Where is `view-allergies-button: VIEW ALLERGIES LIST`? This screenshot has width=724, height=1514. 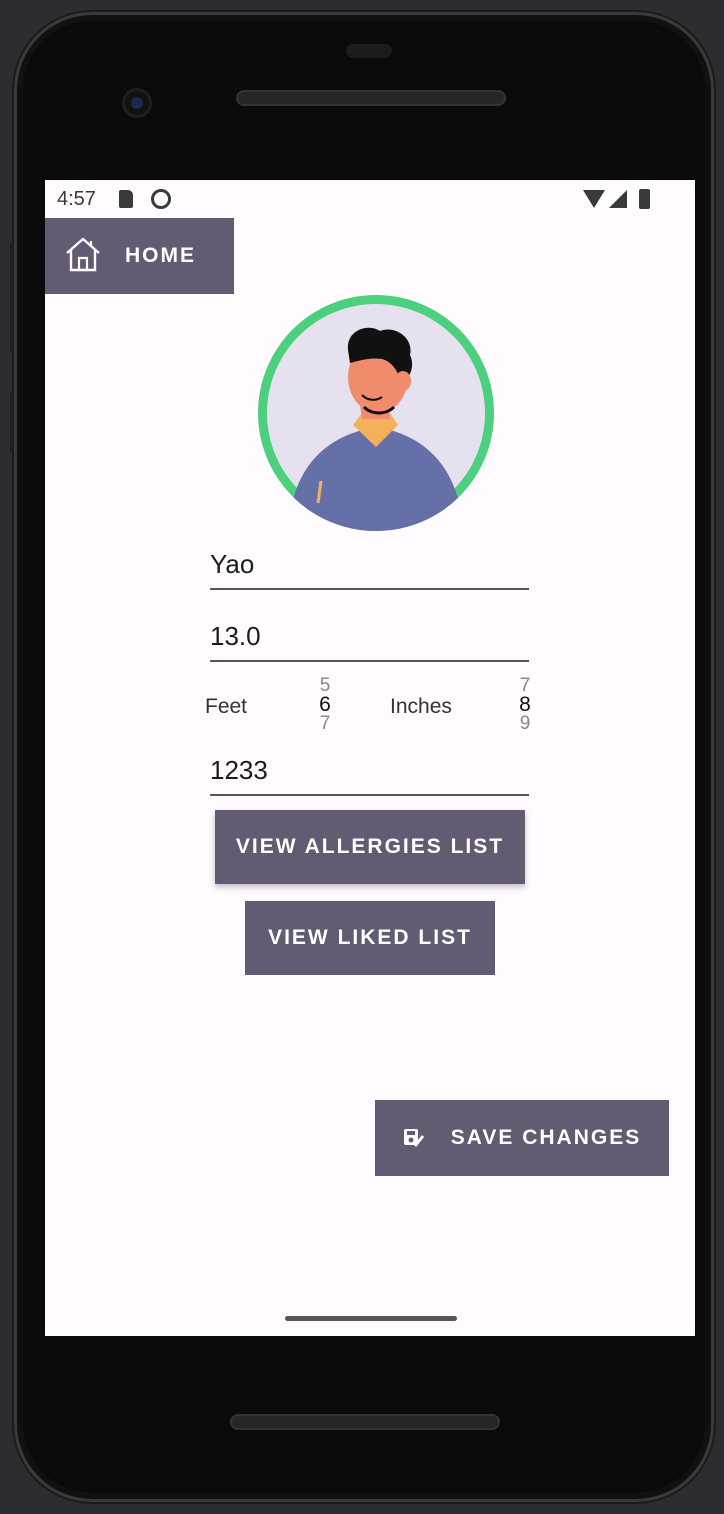
view-allergies-button: VIEW ALLERGIES LIST is located at coordinates (370, 847).